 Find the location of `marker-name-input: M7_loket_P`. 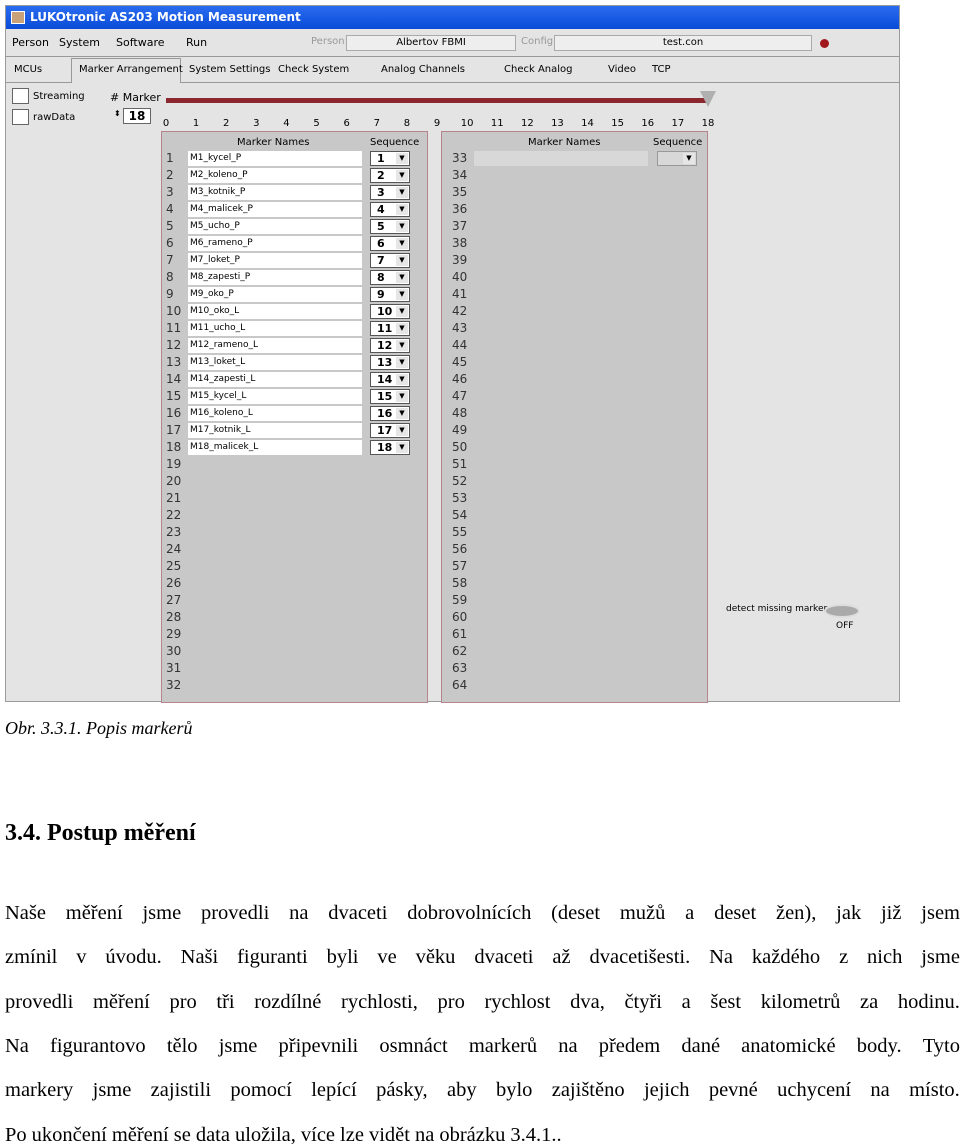

marker-name-input: M7_loket_P is located at coordinates (275, 260).